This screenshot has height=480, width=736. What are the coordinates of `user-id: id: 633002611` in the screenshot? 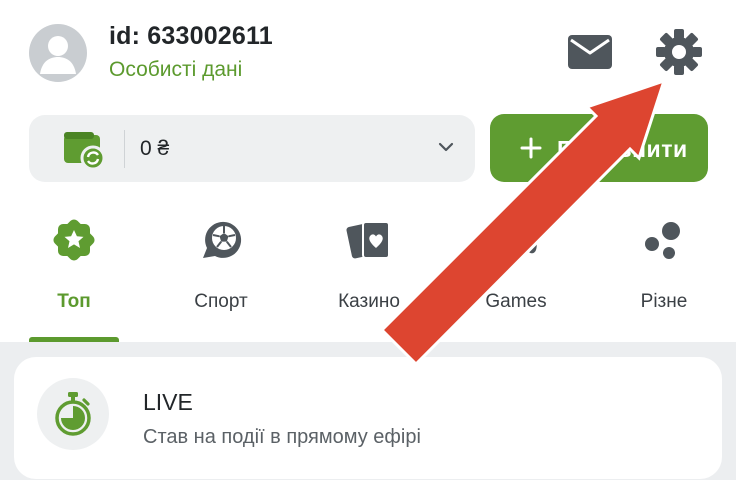 It's located at (191, 36).